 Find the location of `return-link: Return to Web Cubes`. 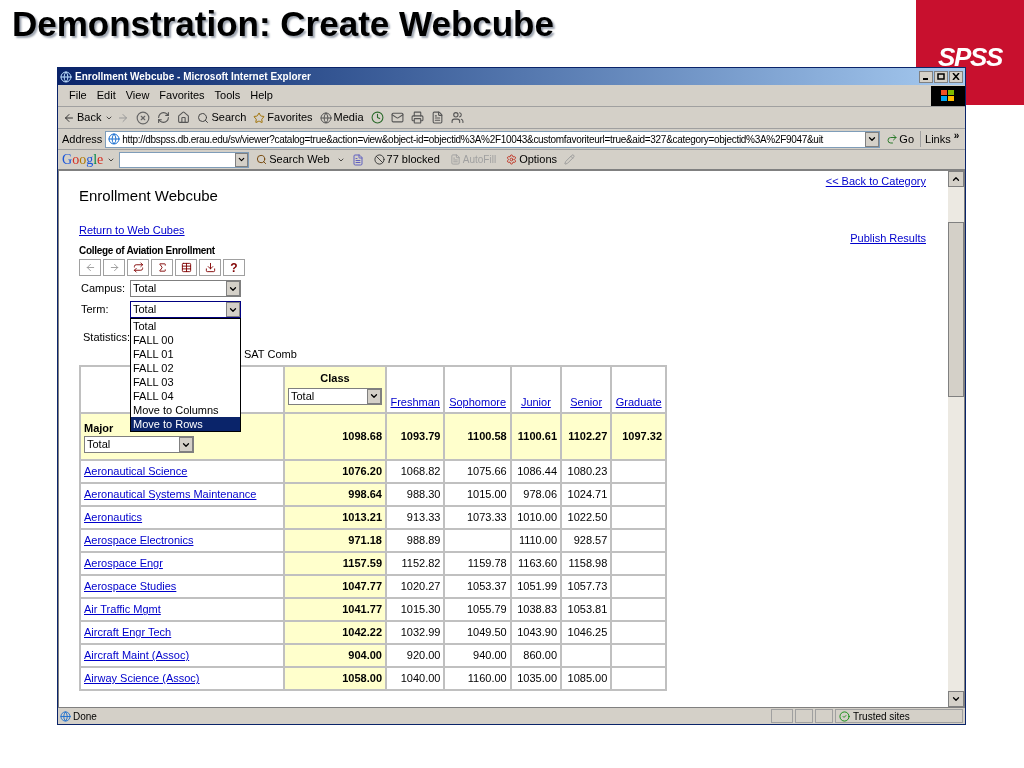

return-link: Return to Web Cubes is located at coordinates (132, 229).